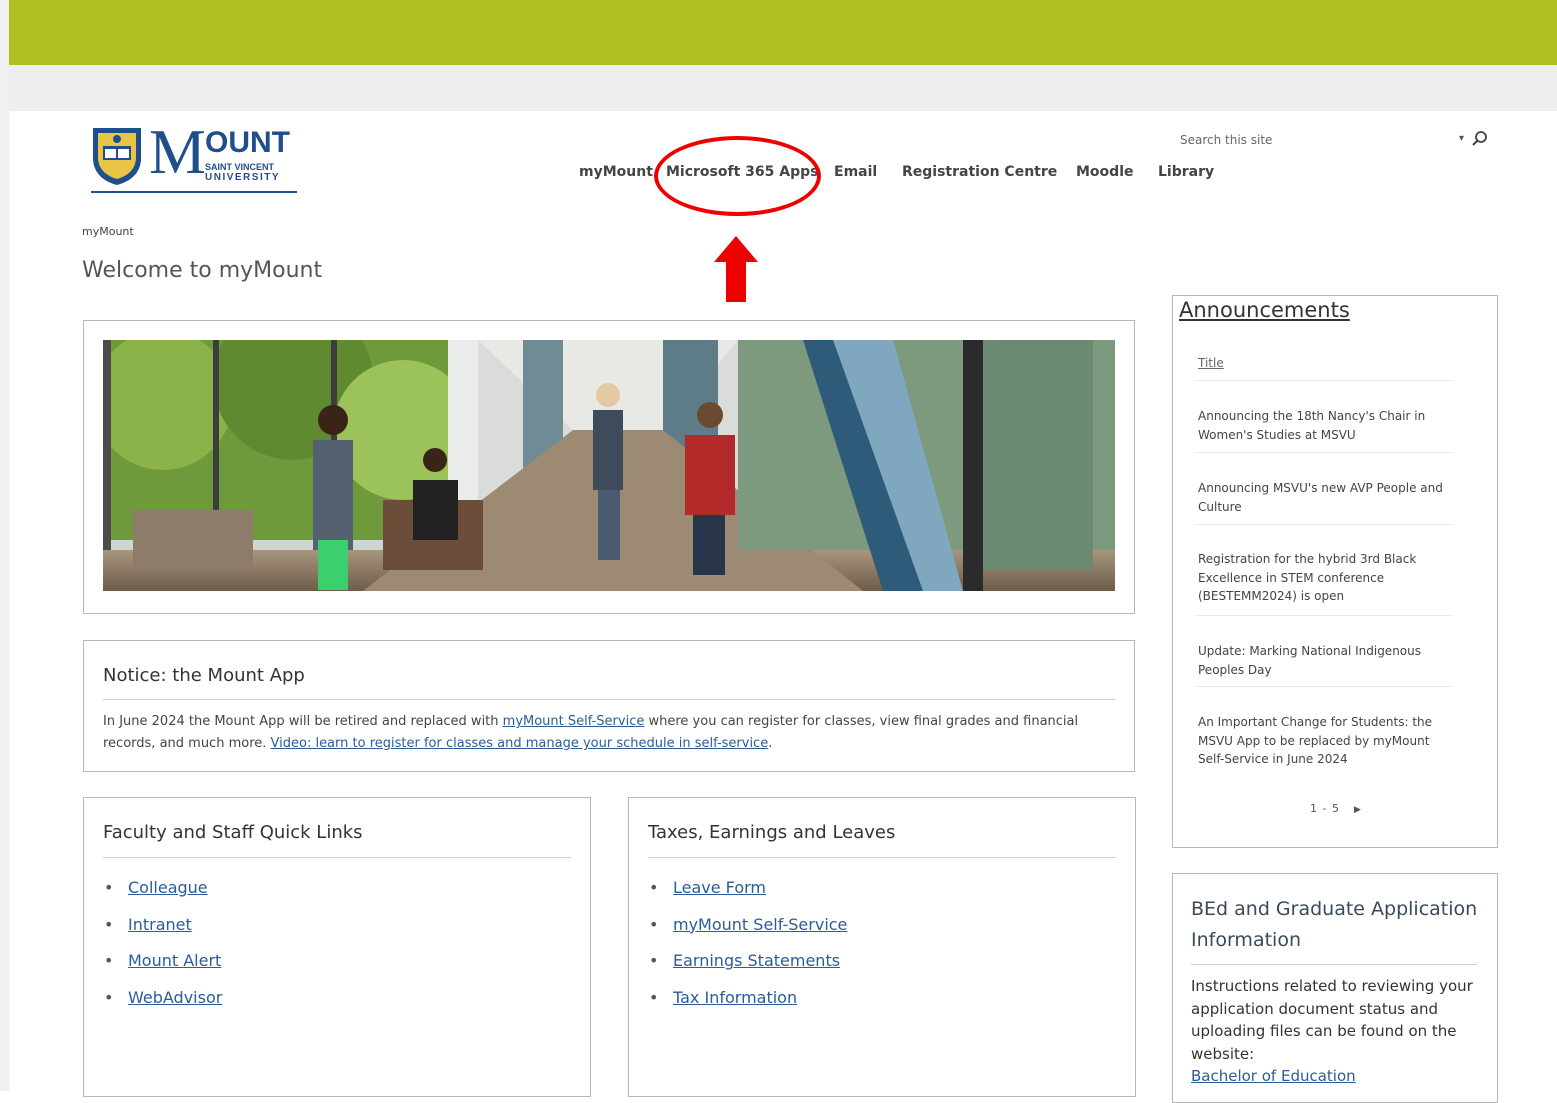 This screenshot has width=1557, height=1103. What do you see at coordinates (202, 270) in the screenshot?
I see `page-title: Welcome to myMount` at bounding box center [202, 270].